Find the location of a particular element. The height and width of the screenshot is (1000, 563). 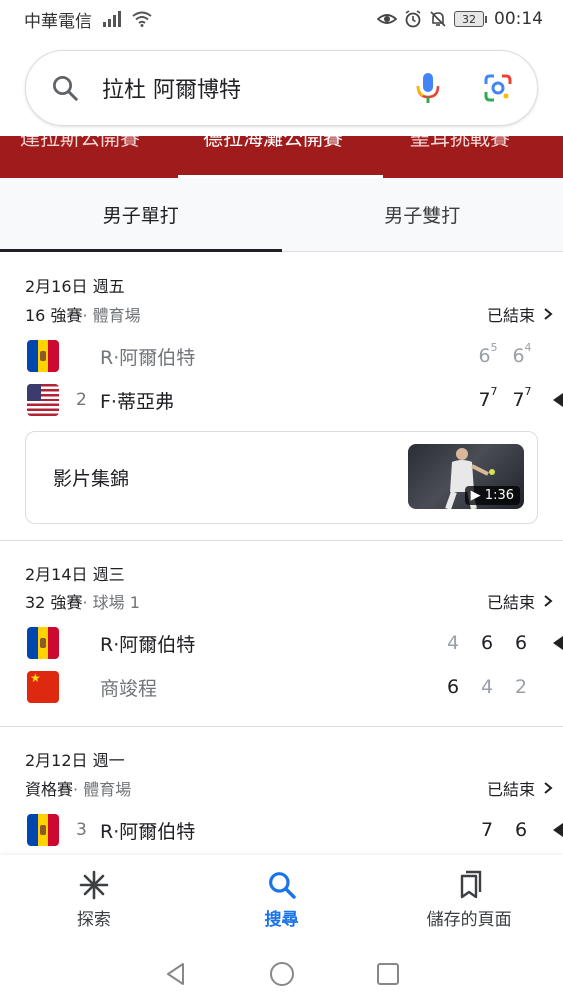

match-round: 資格賽· 體育場 is located at coordinates (78, 788).